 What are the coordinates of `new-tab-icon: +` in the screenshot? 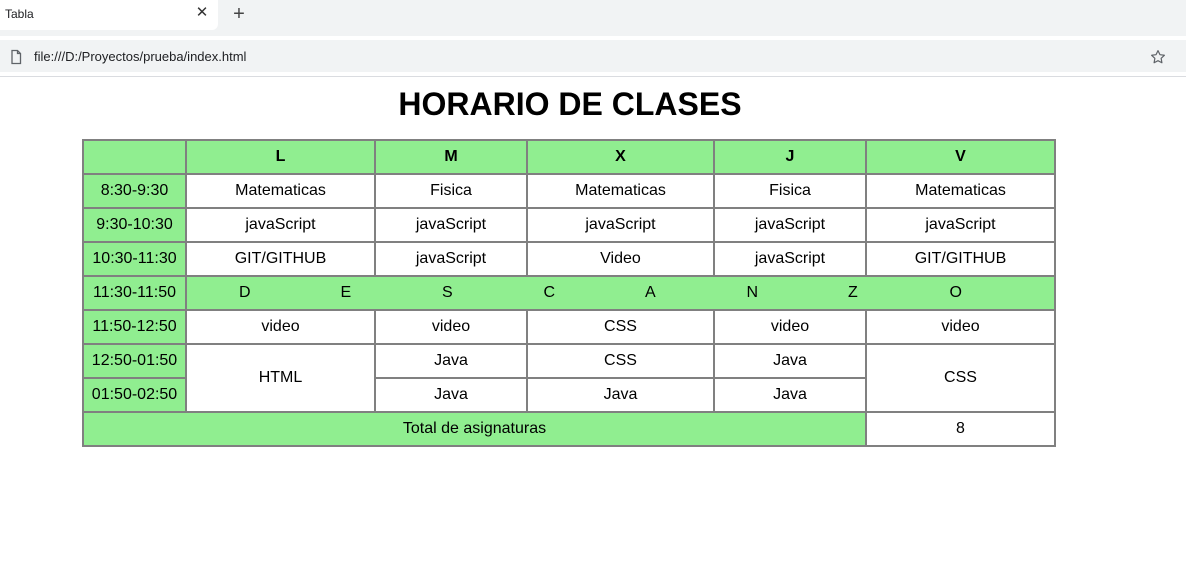 It's located at (239, 14).